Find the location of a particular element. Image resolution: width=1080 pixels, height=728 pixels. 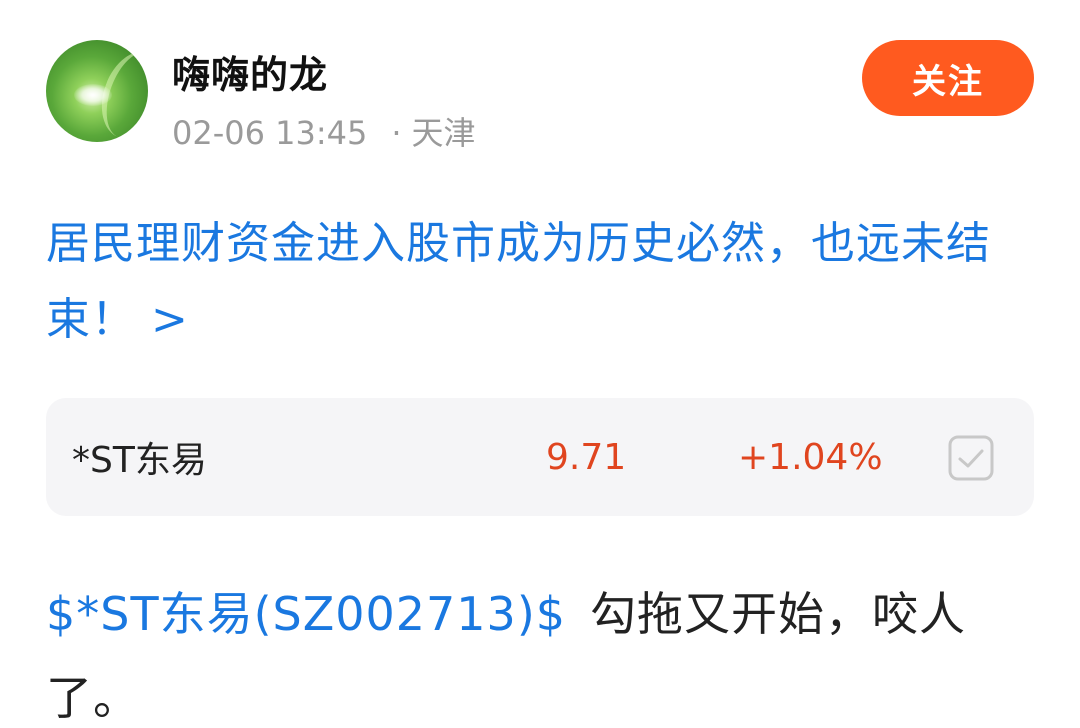

stock-mention-link: $*ST东易(SZ002713)$ is located at coordinates (306, 614).